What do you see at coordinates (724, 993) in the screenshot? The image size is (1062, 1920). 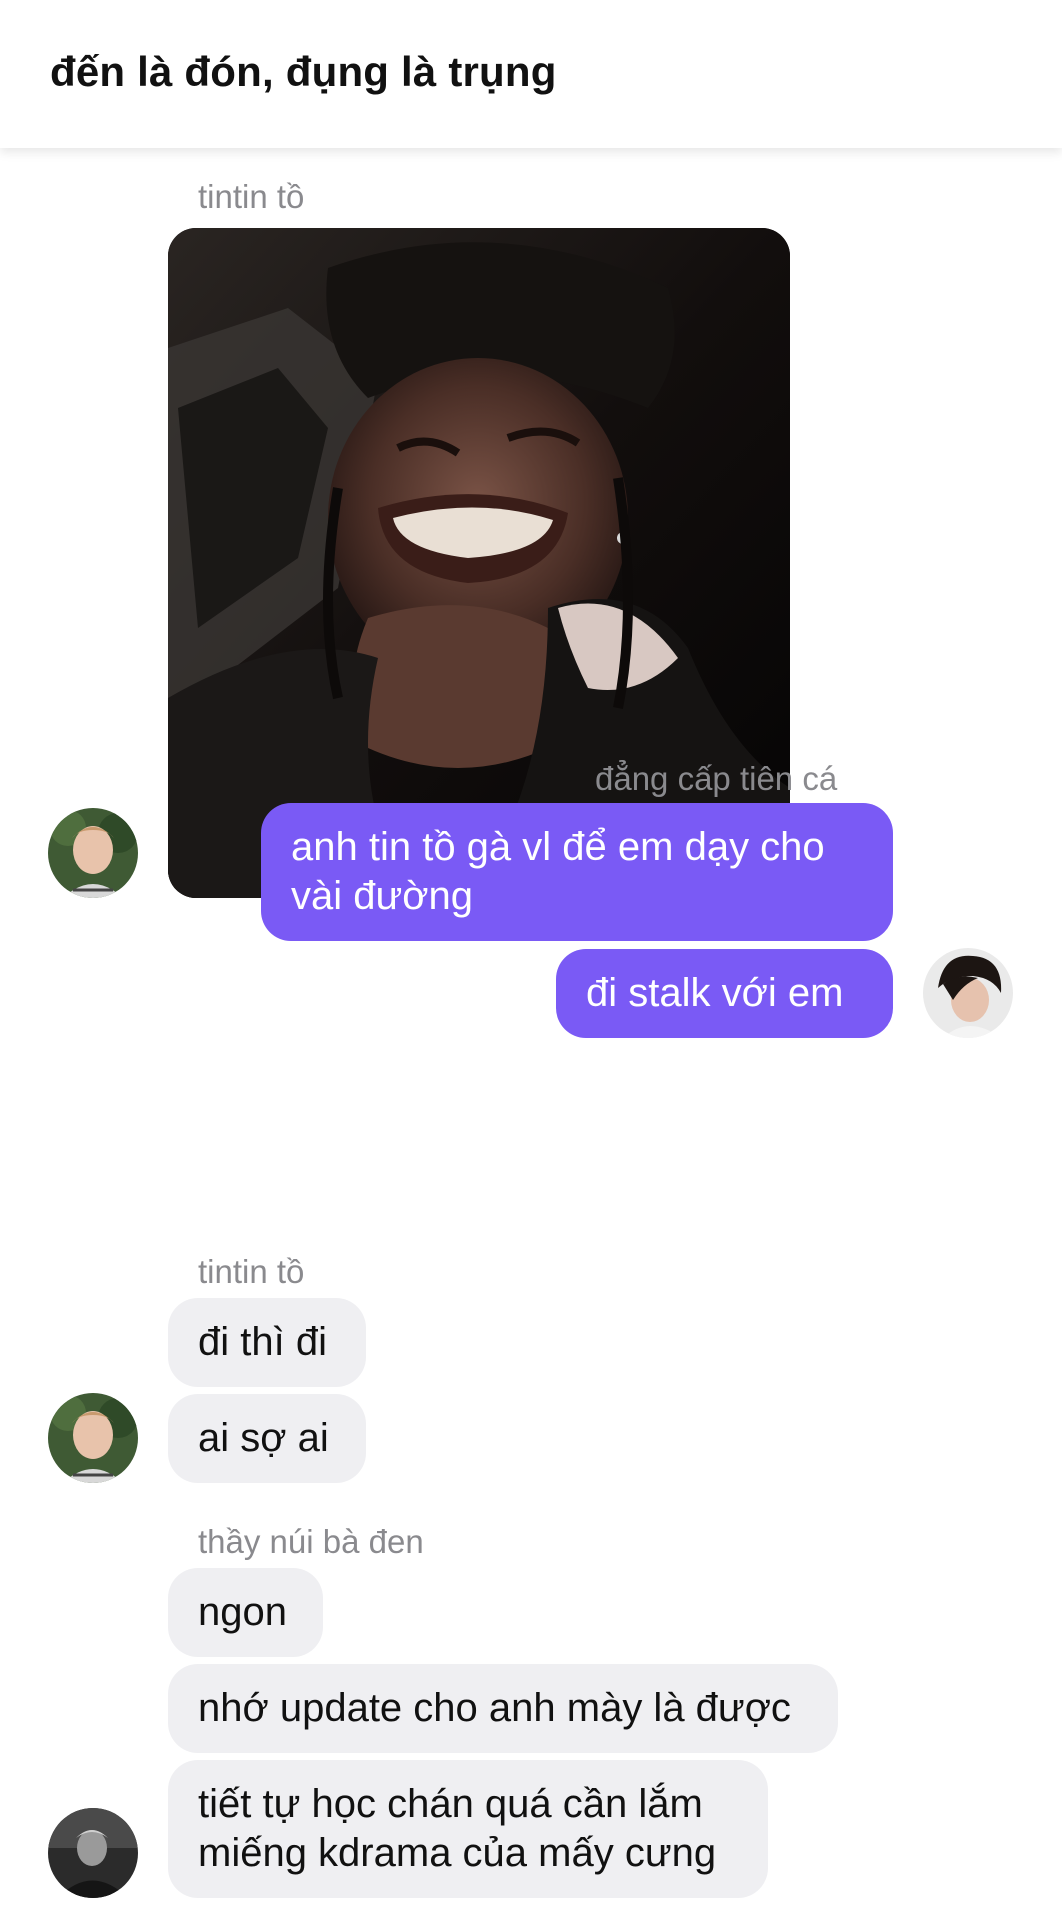 I see `outgoing-message-bubble: đi stalk với em` at bounding box center [724, 993].